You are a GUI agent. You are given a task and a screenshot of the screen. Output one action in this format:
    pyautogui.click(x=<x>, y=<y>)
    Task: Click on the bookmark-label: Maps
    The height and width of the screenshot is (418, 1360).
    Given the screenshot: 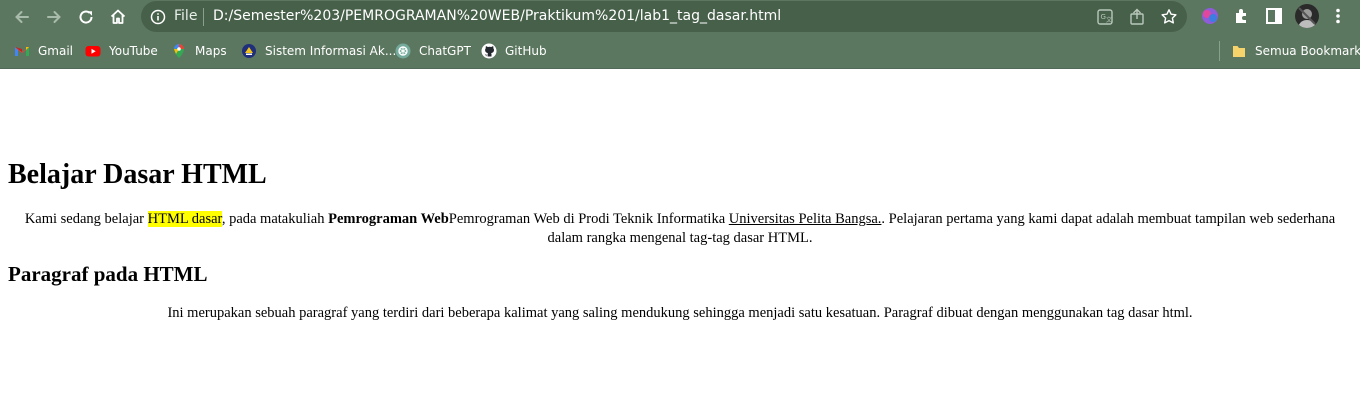 What is the action you would take?
    pyautogui.click(x=211, y=51)
    